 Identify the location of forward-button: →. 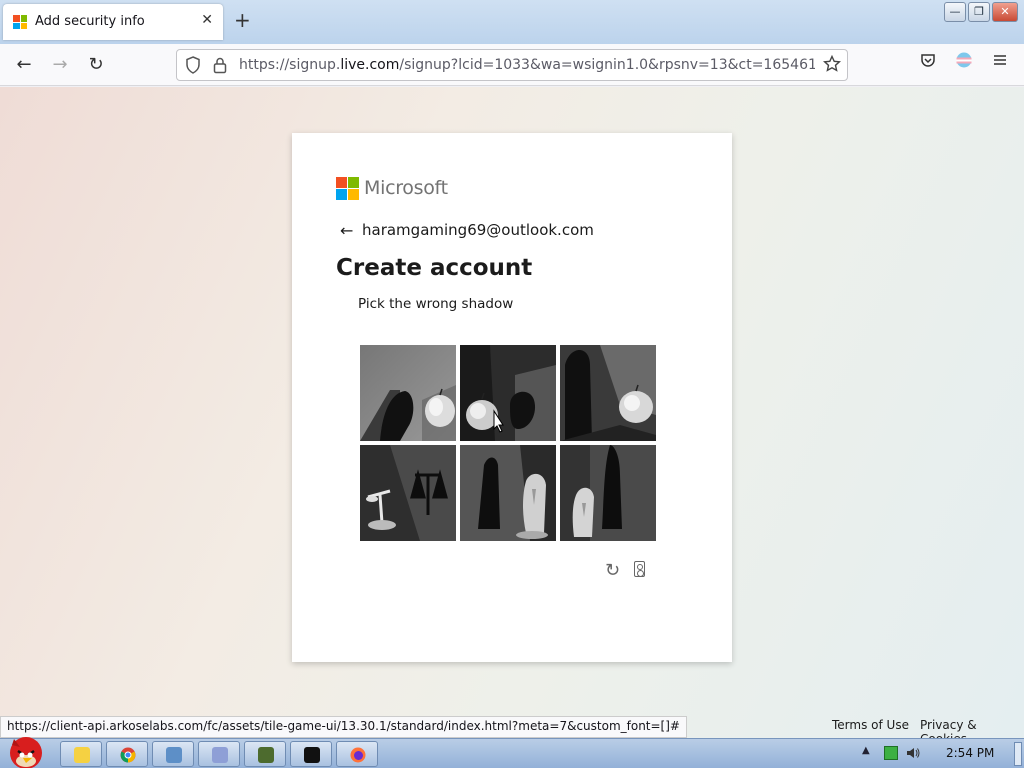
(60, 65).